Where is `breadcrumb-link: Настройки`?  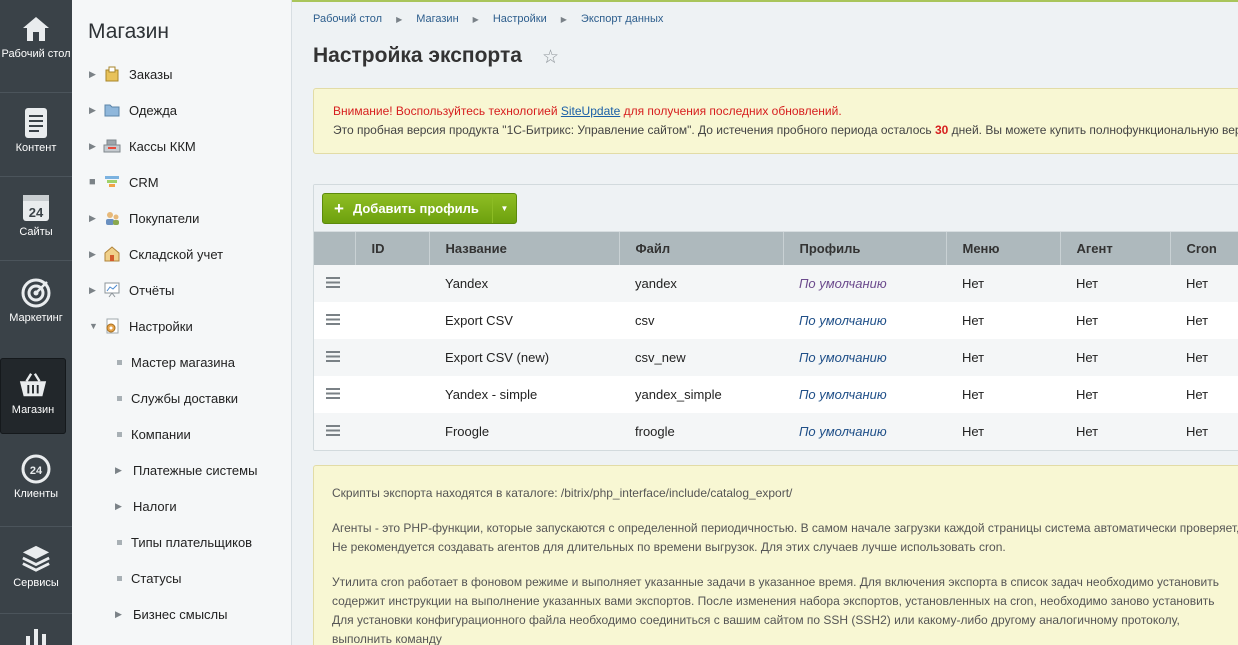 breadcrumb-link: Настройки is located at coordinates (520, 19).